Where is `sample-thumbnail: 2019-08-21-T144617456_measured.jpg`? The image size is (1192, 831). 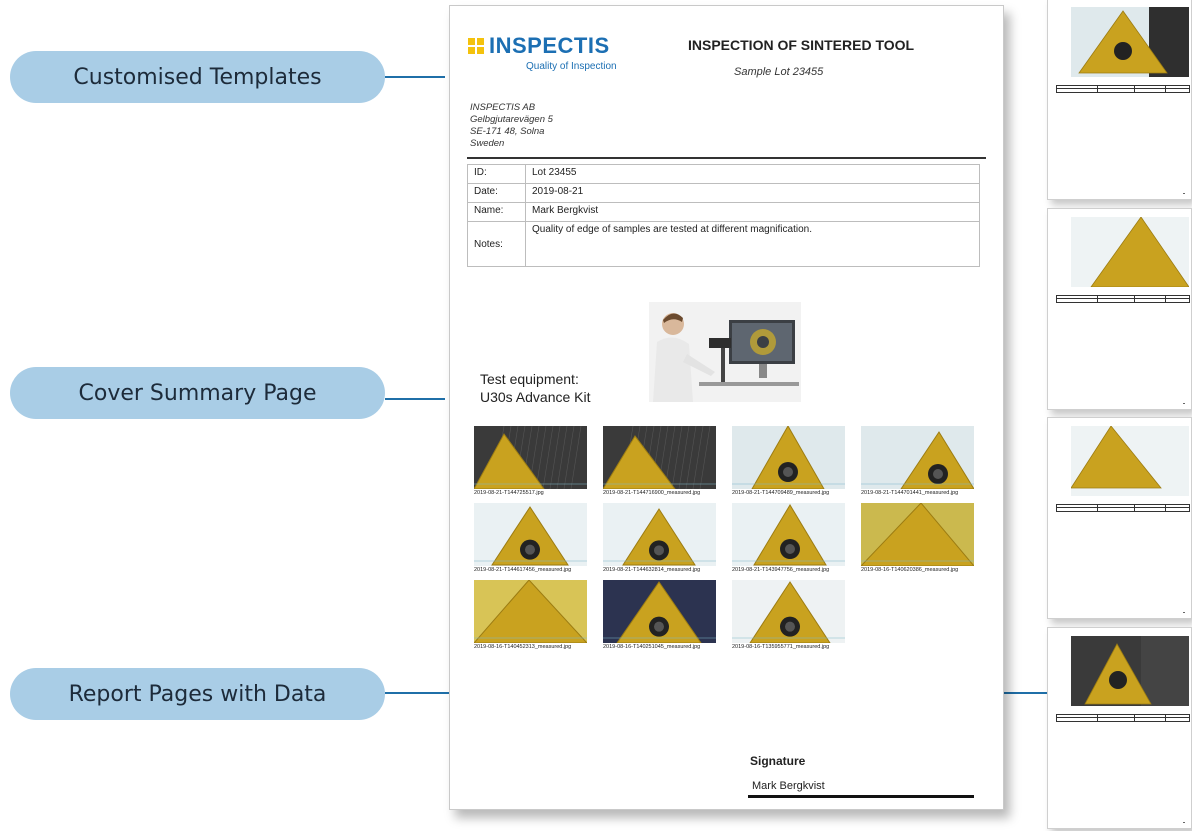 sample-thumbnail: 2019-08-21-T144617456_measured.jpg is located at coordinates (530, 538).